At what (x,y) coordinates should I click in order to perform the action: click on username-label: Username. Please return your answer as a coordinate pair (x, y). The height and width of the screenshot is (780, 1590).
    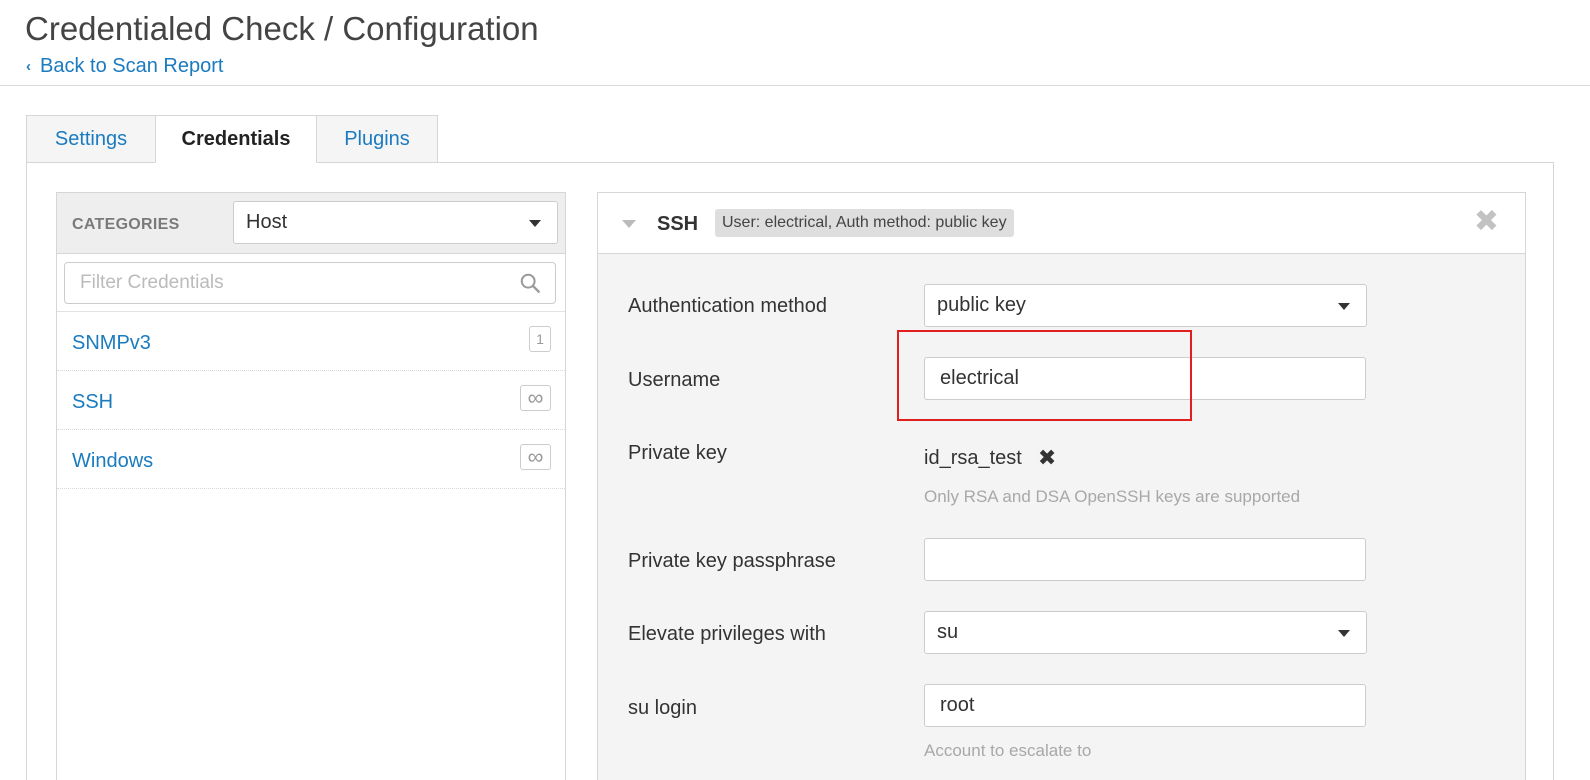
    Looking at the image, I should click on (674, 380).